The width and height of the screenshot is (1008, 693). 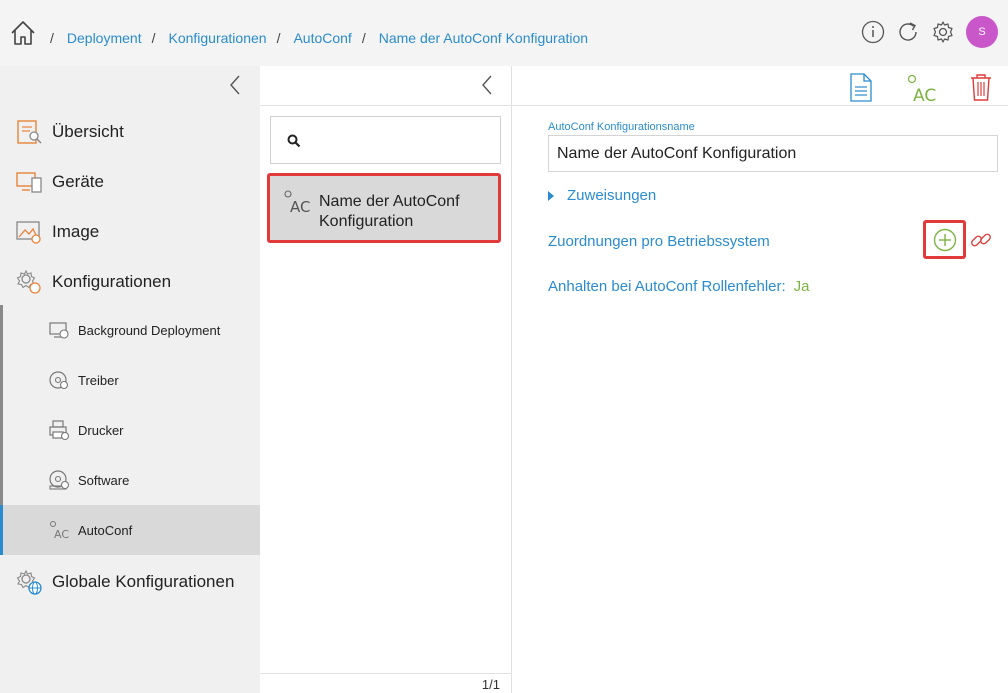 I want to click on breadcrumb-autoconf: AutoConf, so click(x=322, y=38).